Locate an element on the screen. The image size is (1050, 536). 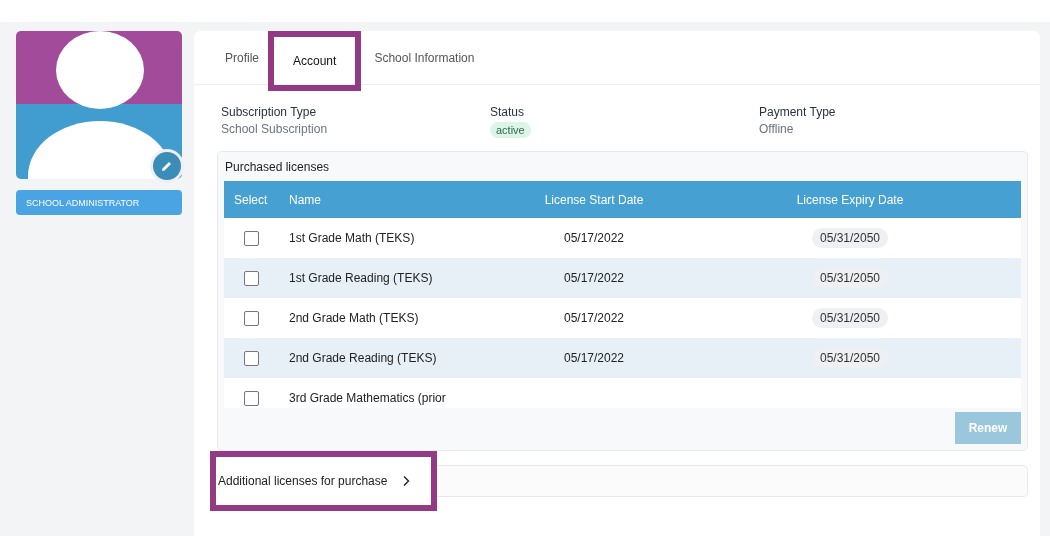
column-header: Name is located at coordinates (305, 199).